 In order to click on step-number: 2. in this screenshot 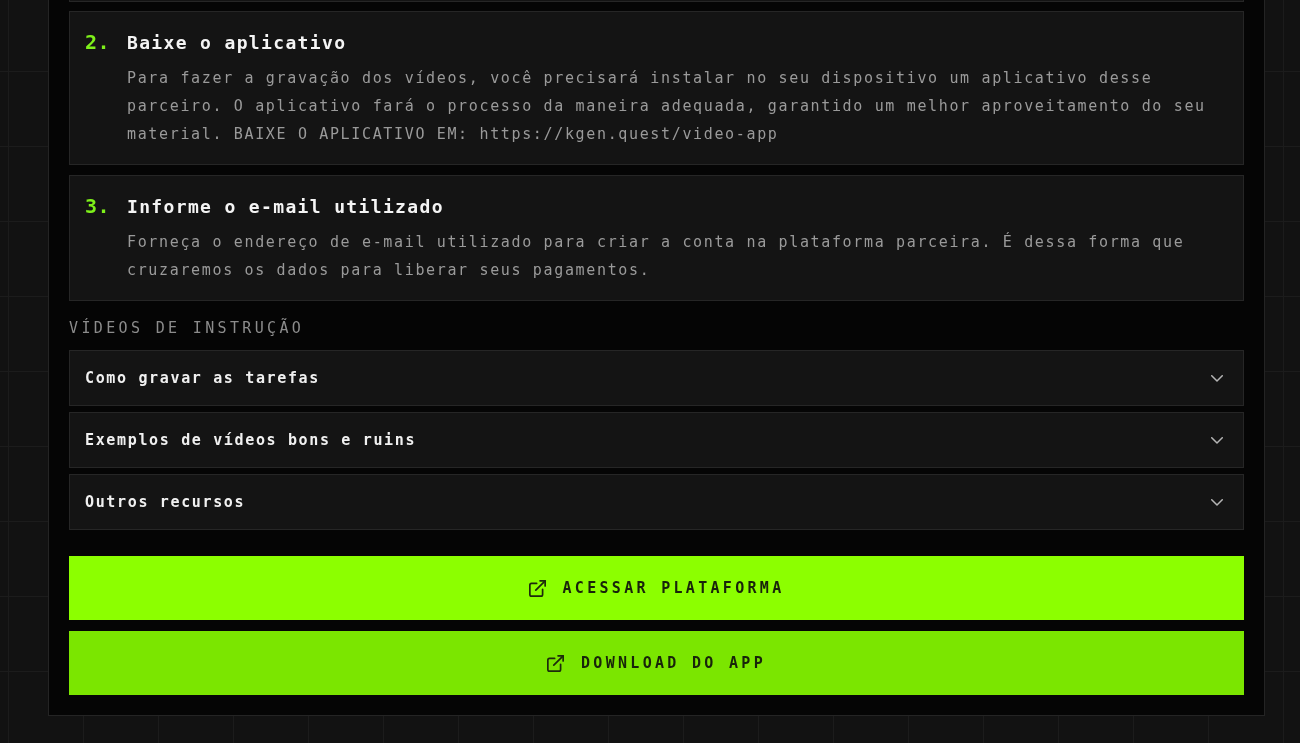, I will do `click(97, 42)`.